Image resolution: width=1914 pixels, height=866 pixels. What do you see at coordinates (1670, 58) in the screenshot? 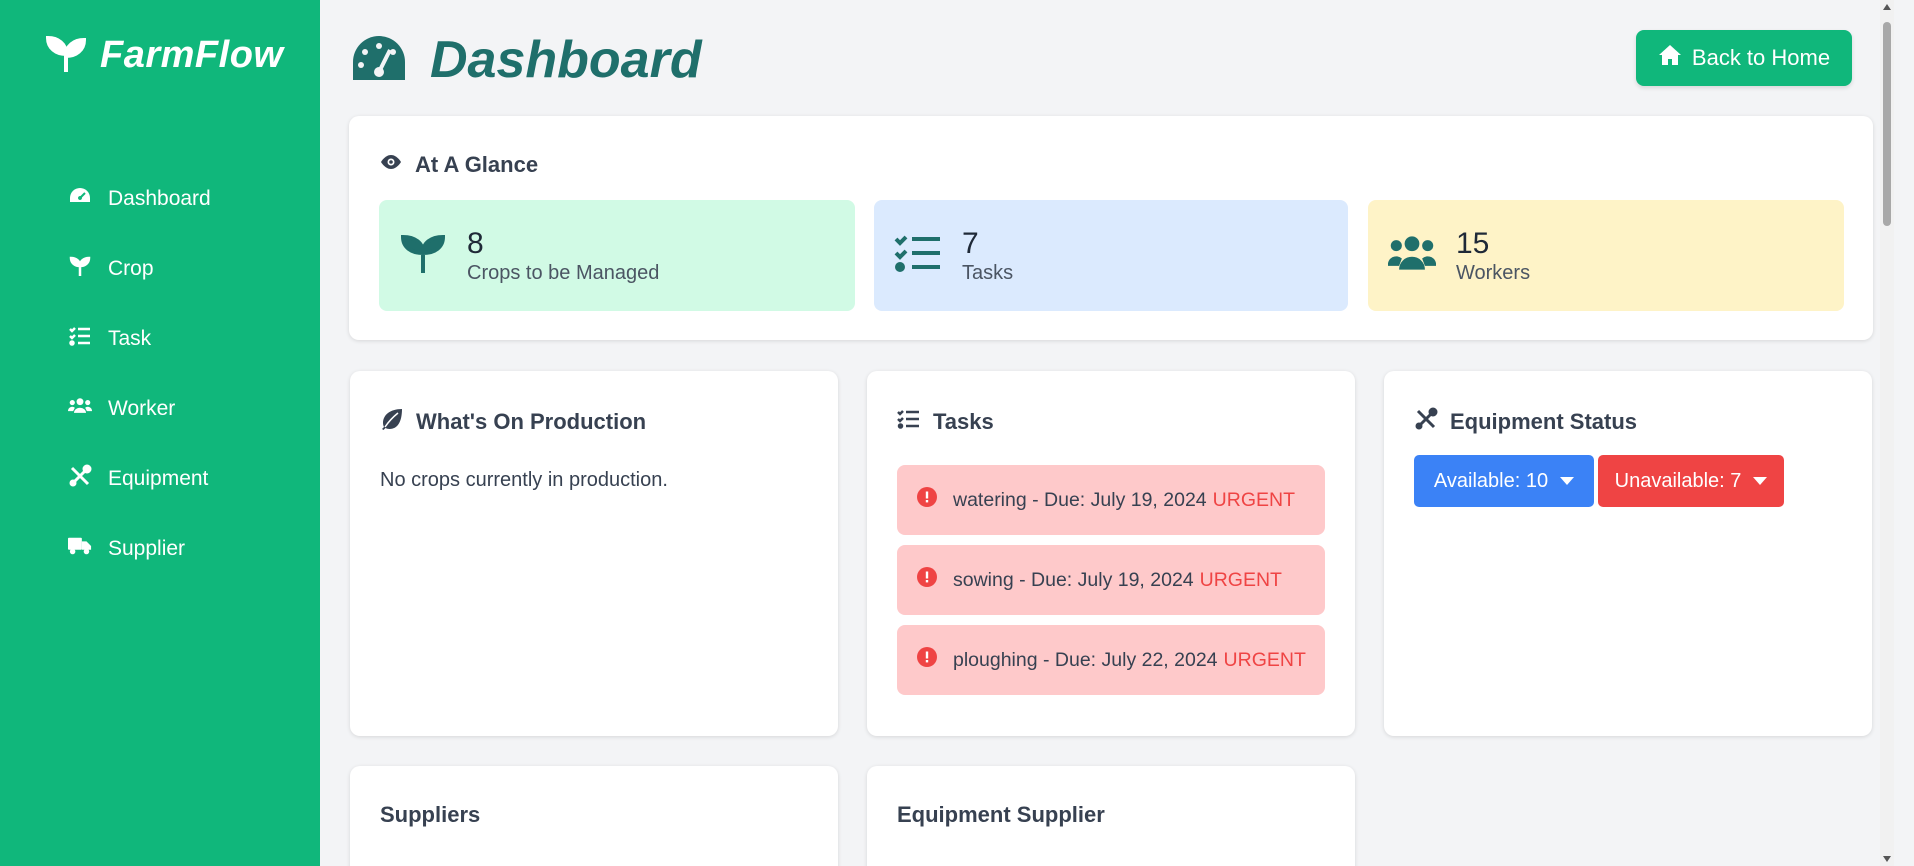
I see `home-icon` at bounding box center [1670, 58].